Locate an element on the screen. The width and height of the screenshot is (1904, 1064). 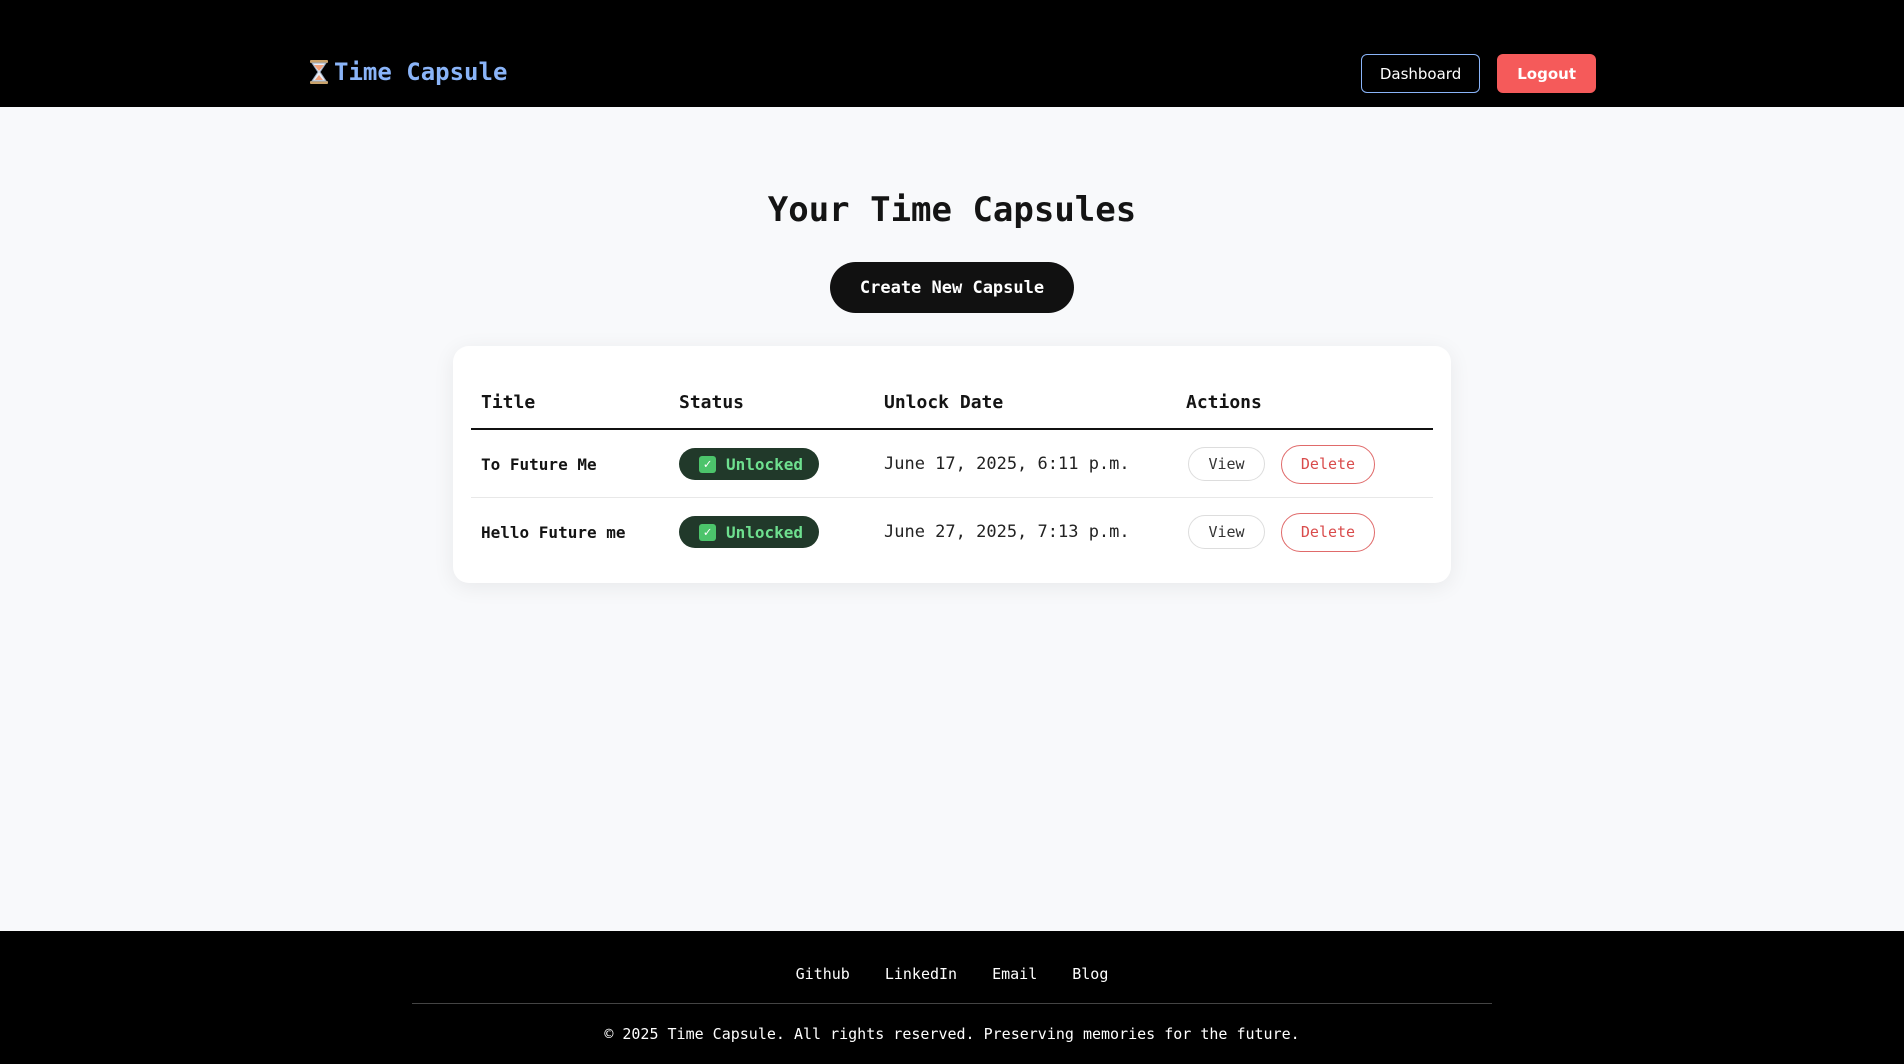
brand-link: Time Capsule is located at coordinates (407, 72).